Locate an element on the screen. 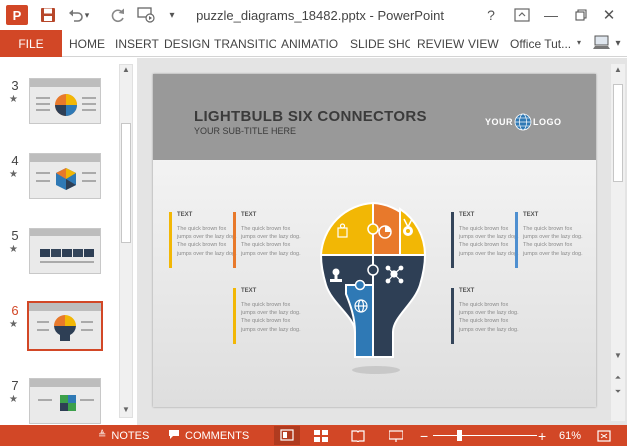  minimize-button: — is located at coordinates (551, 15).